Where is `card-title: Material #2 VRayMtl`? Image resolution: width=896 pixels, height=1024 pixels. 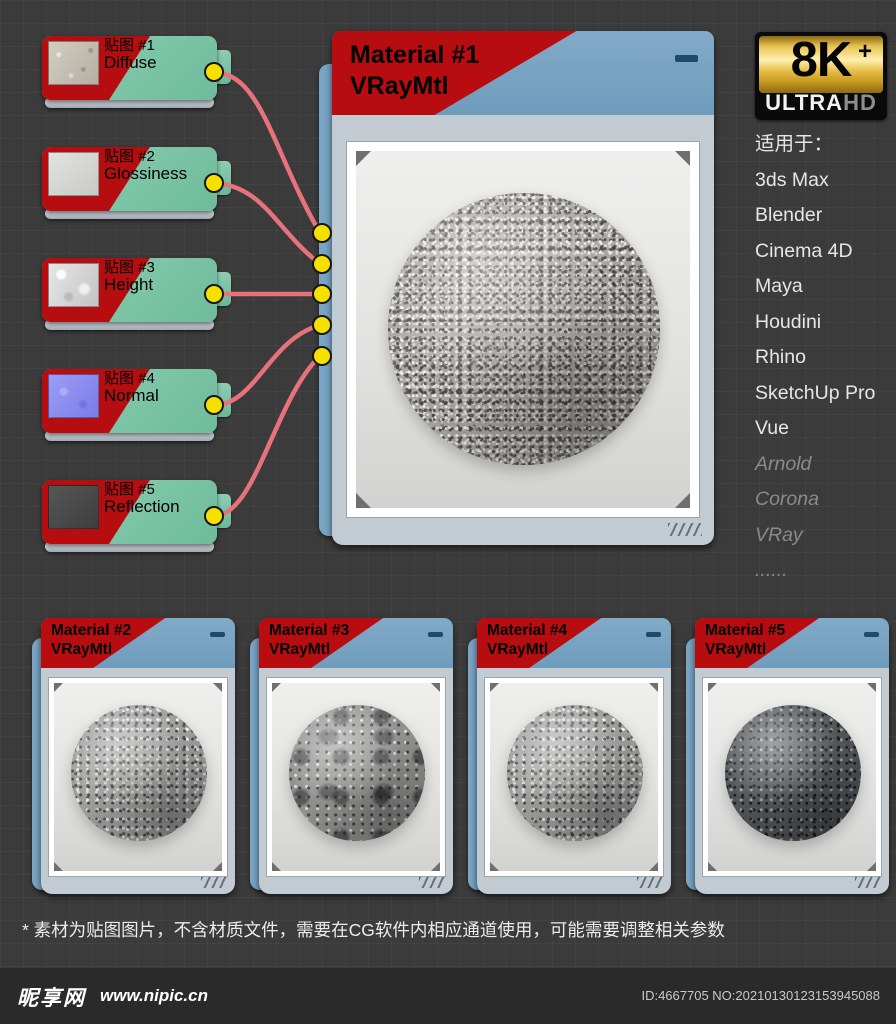 card-title: Material #2 VRayMtl is located at coordinates (91, 640).